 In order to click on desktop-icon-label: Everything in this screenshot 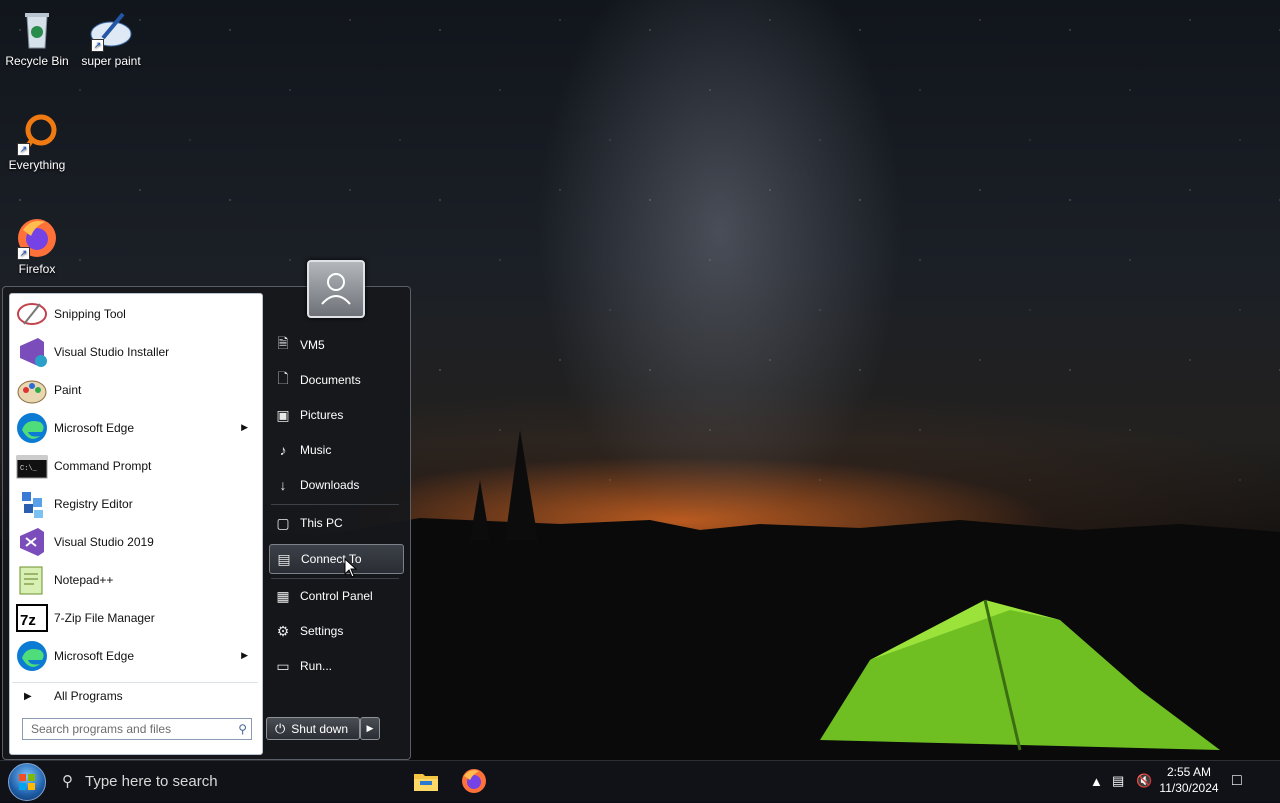, I will do `click(37, 165)`.